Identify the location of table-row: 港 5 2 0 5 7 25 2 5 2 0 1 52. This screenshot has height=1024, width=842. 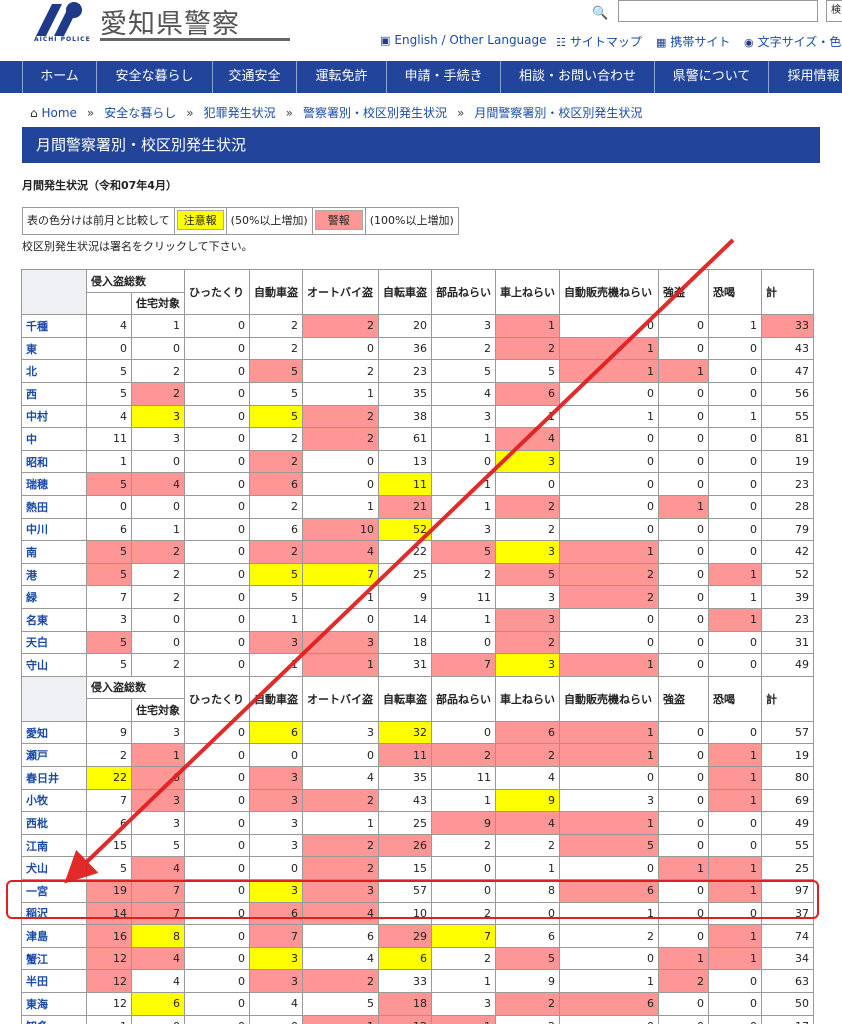
(417, 574).